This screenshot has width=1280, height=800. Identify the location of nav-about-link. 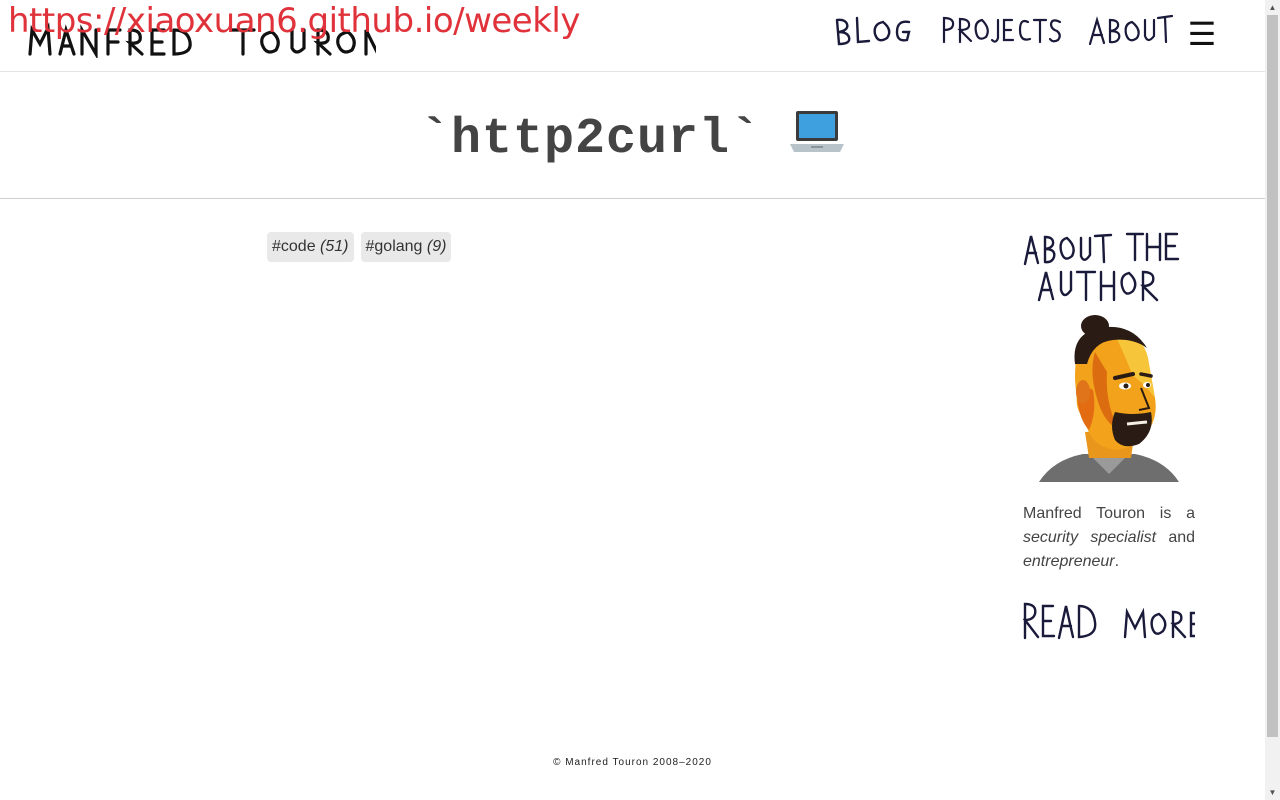
(1131, 30).